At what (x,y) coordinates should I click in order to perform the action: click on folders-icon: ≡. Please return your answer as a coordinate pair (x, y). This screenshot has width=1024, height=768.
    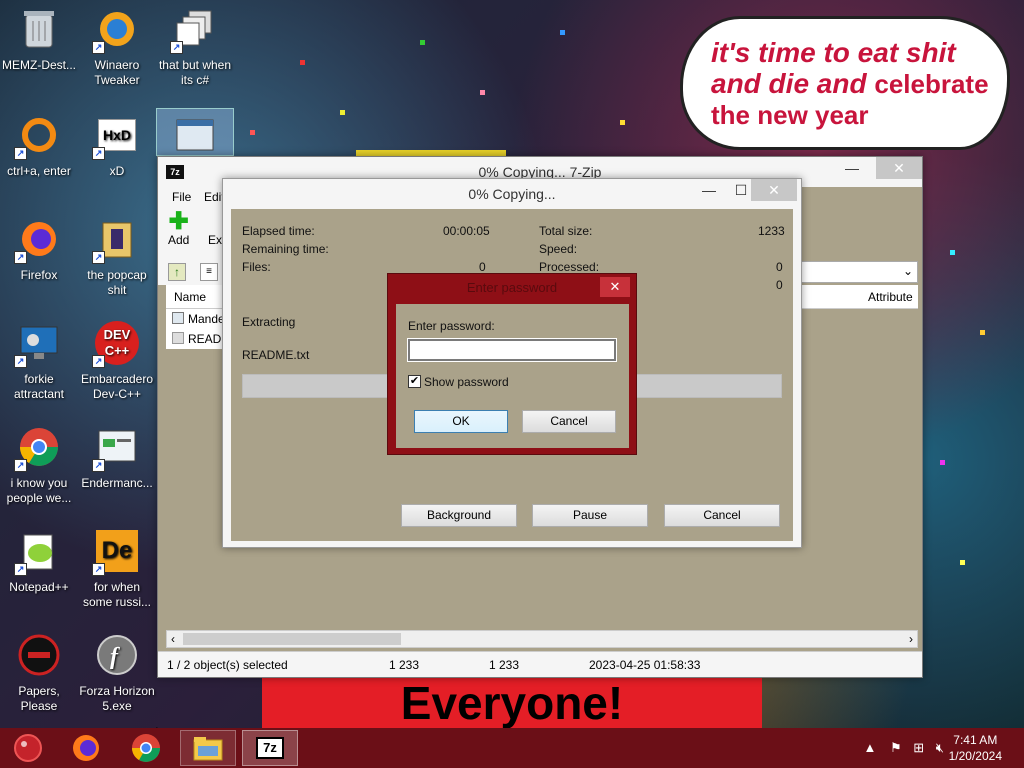
    Looking at the image, I should click on (209, 272).